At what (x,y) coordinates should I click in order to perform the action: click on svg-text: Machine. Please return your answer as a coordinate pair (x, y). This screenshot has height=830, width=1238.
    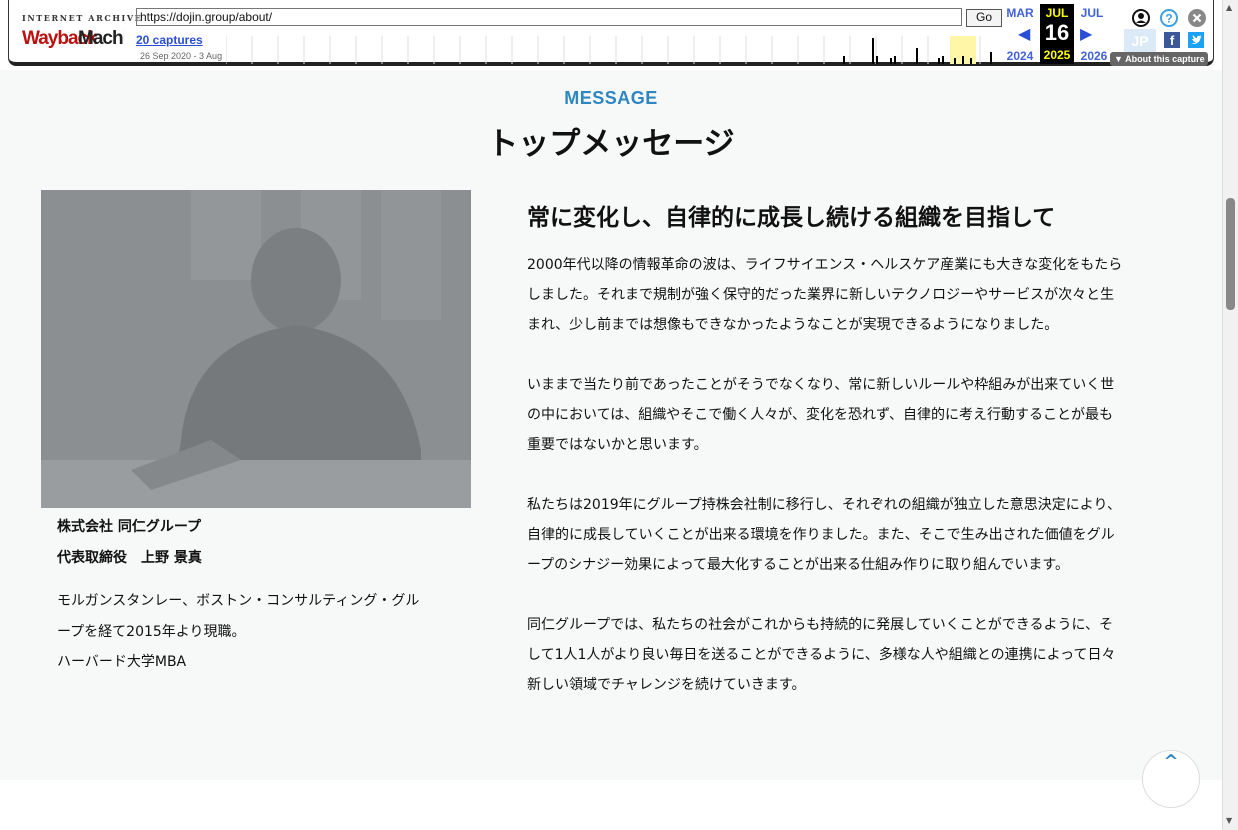
    Looking at the image, I should click on (101, 38).